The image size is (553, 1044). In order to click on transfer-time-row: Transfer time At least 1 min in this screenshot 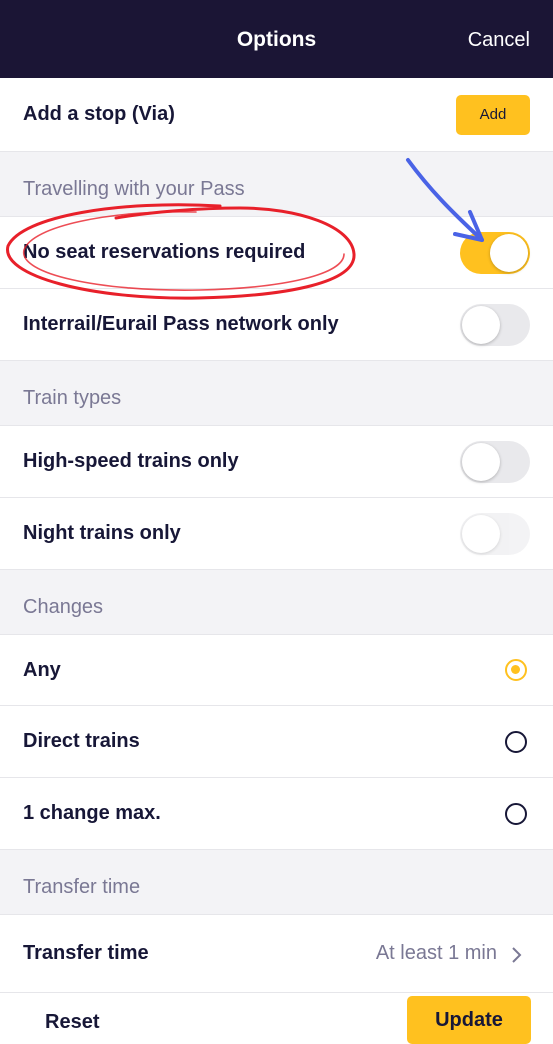, I will do `click(276, 954)`.